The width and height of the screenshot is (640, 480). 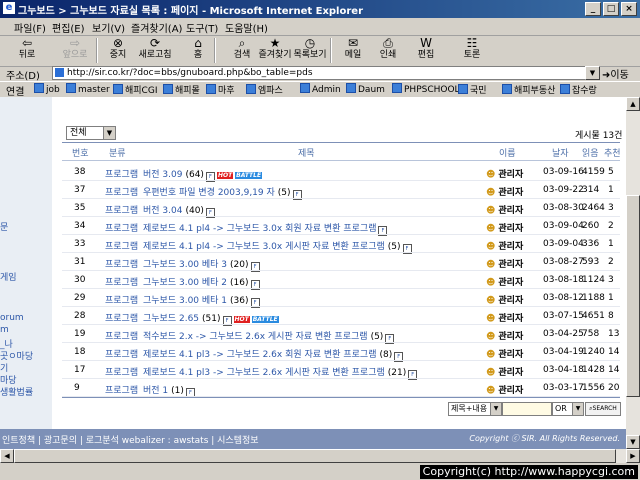 What do you see at coordinates (633, 456) in the screenshot?
I see `scroll-right-icon: ▶` at bounding box center [633, 456].